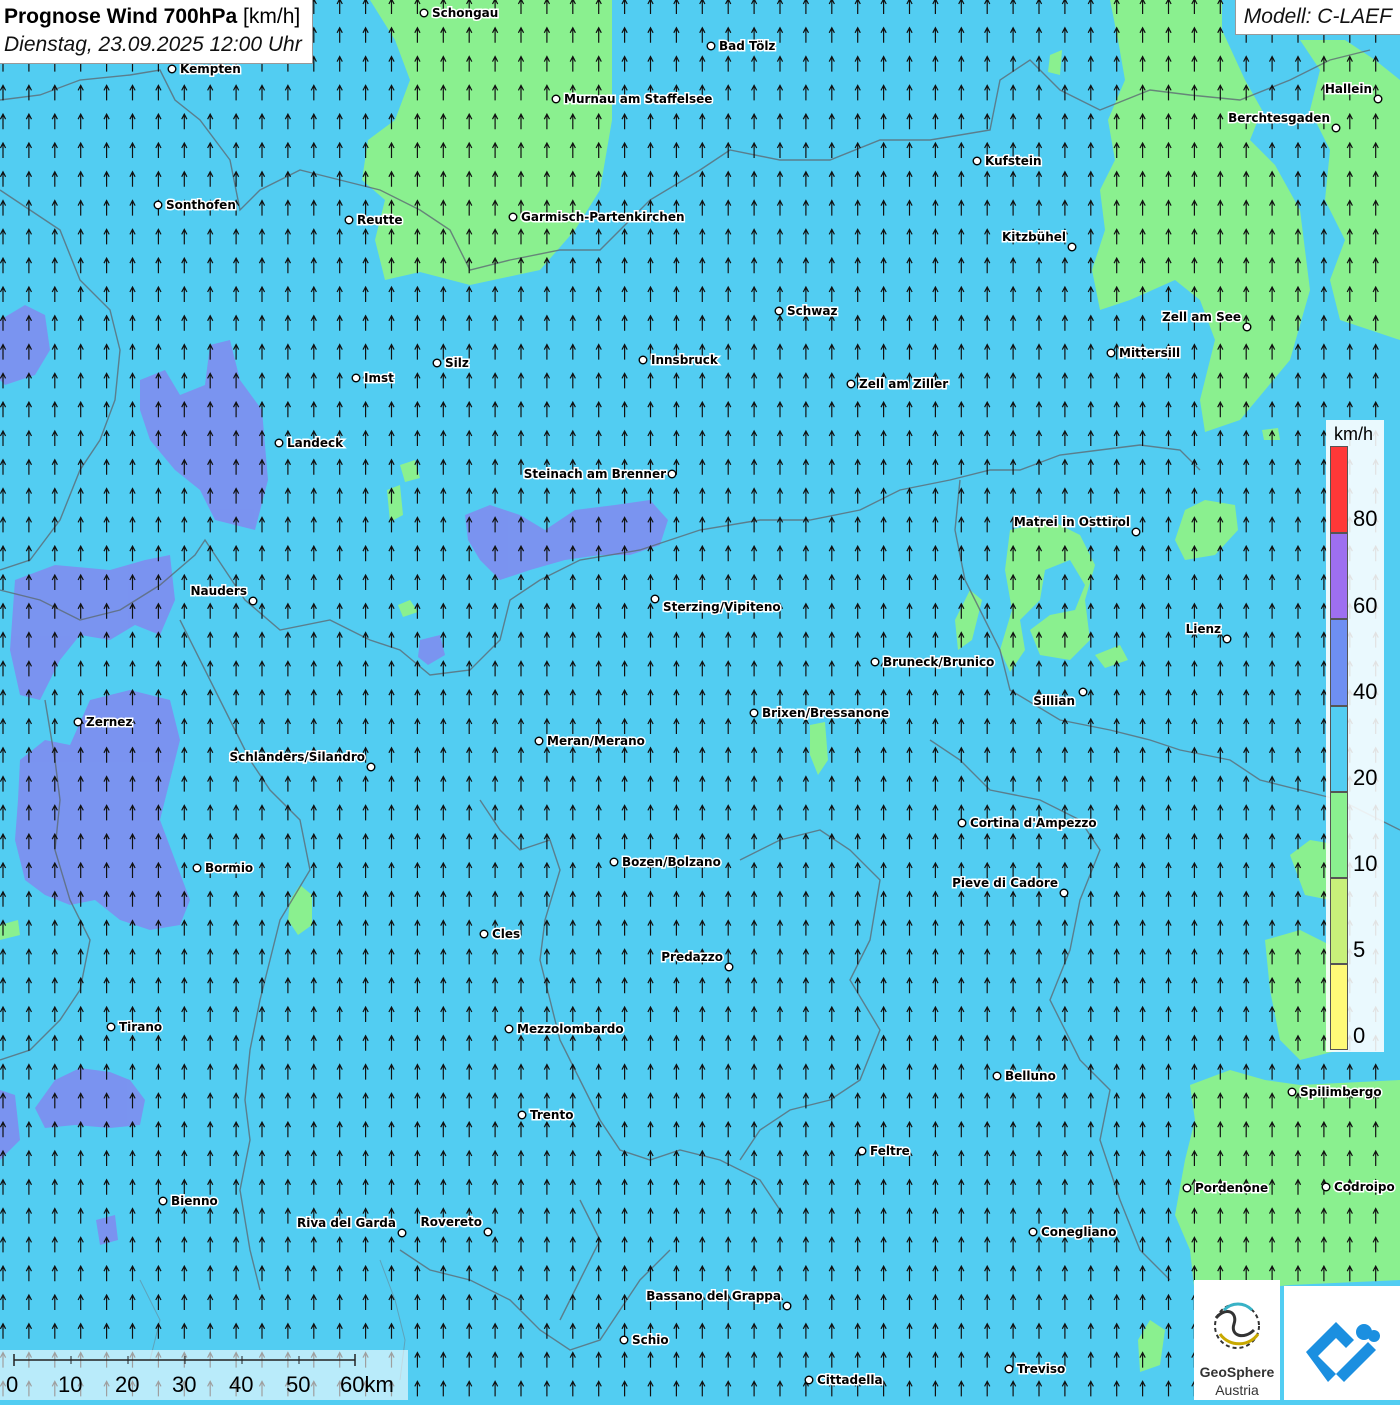 Image resolution: width=1400 pixels, height=1405 pixels. Describe the element at coordinates (1149, 353) in the screenshot. I see `city-label: Mittersill` at that location.